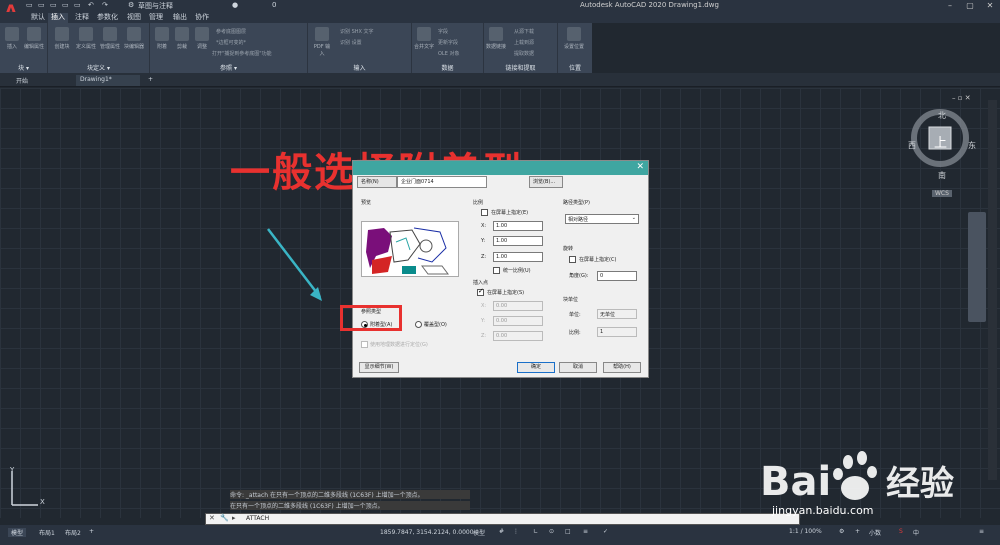 The image size is (1000, 545). Describe the element at coordinates (805, 531) in the screenshot. I see `scale-dropdown: 1:1 / 100%` at that location.